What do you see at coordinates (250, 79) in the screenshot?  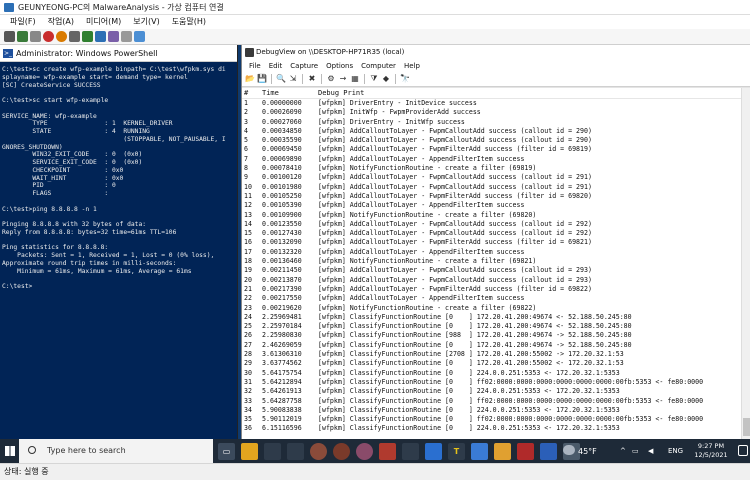 I see `open-icon: 📂` at bounding box center [250, 79].